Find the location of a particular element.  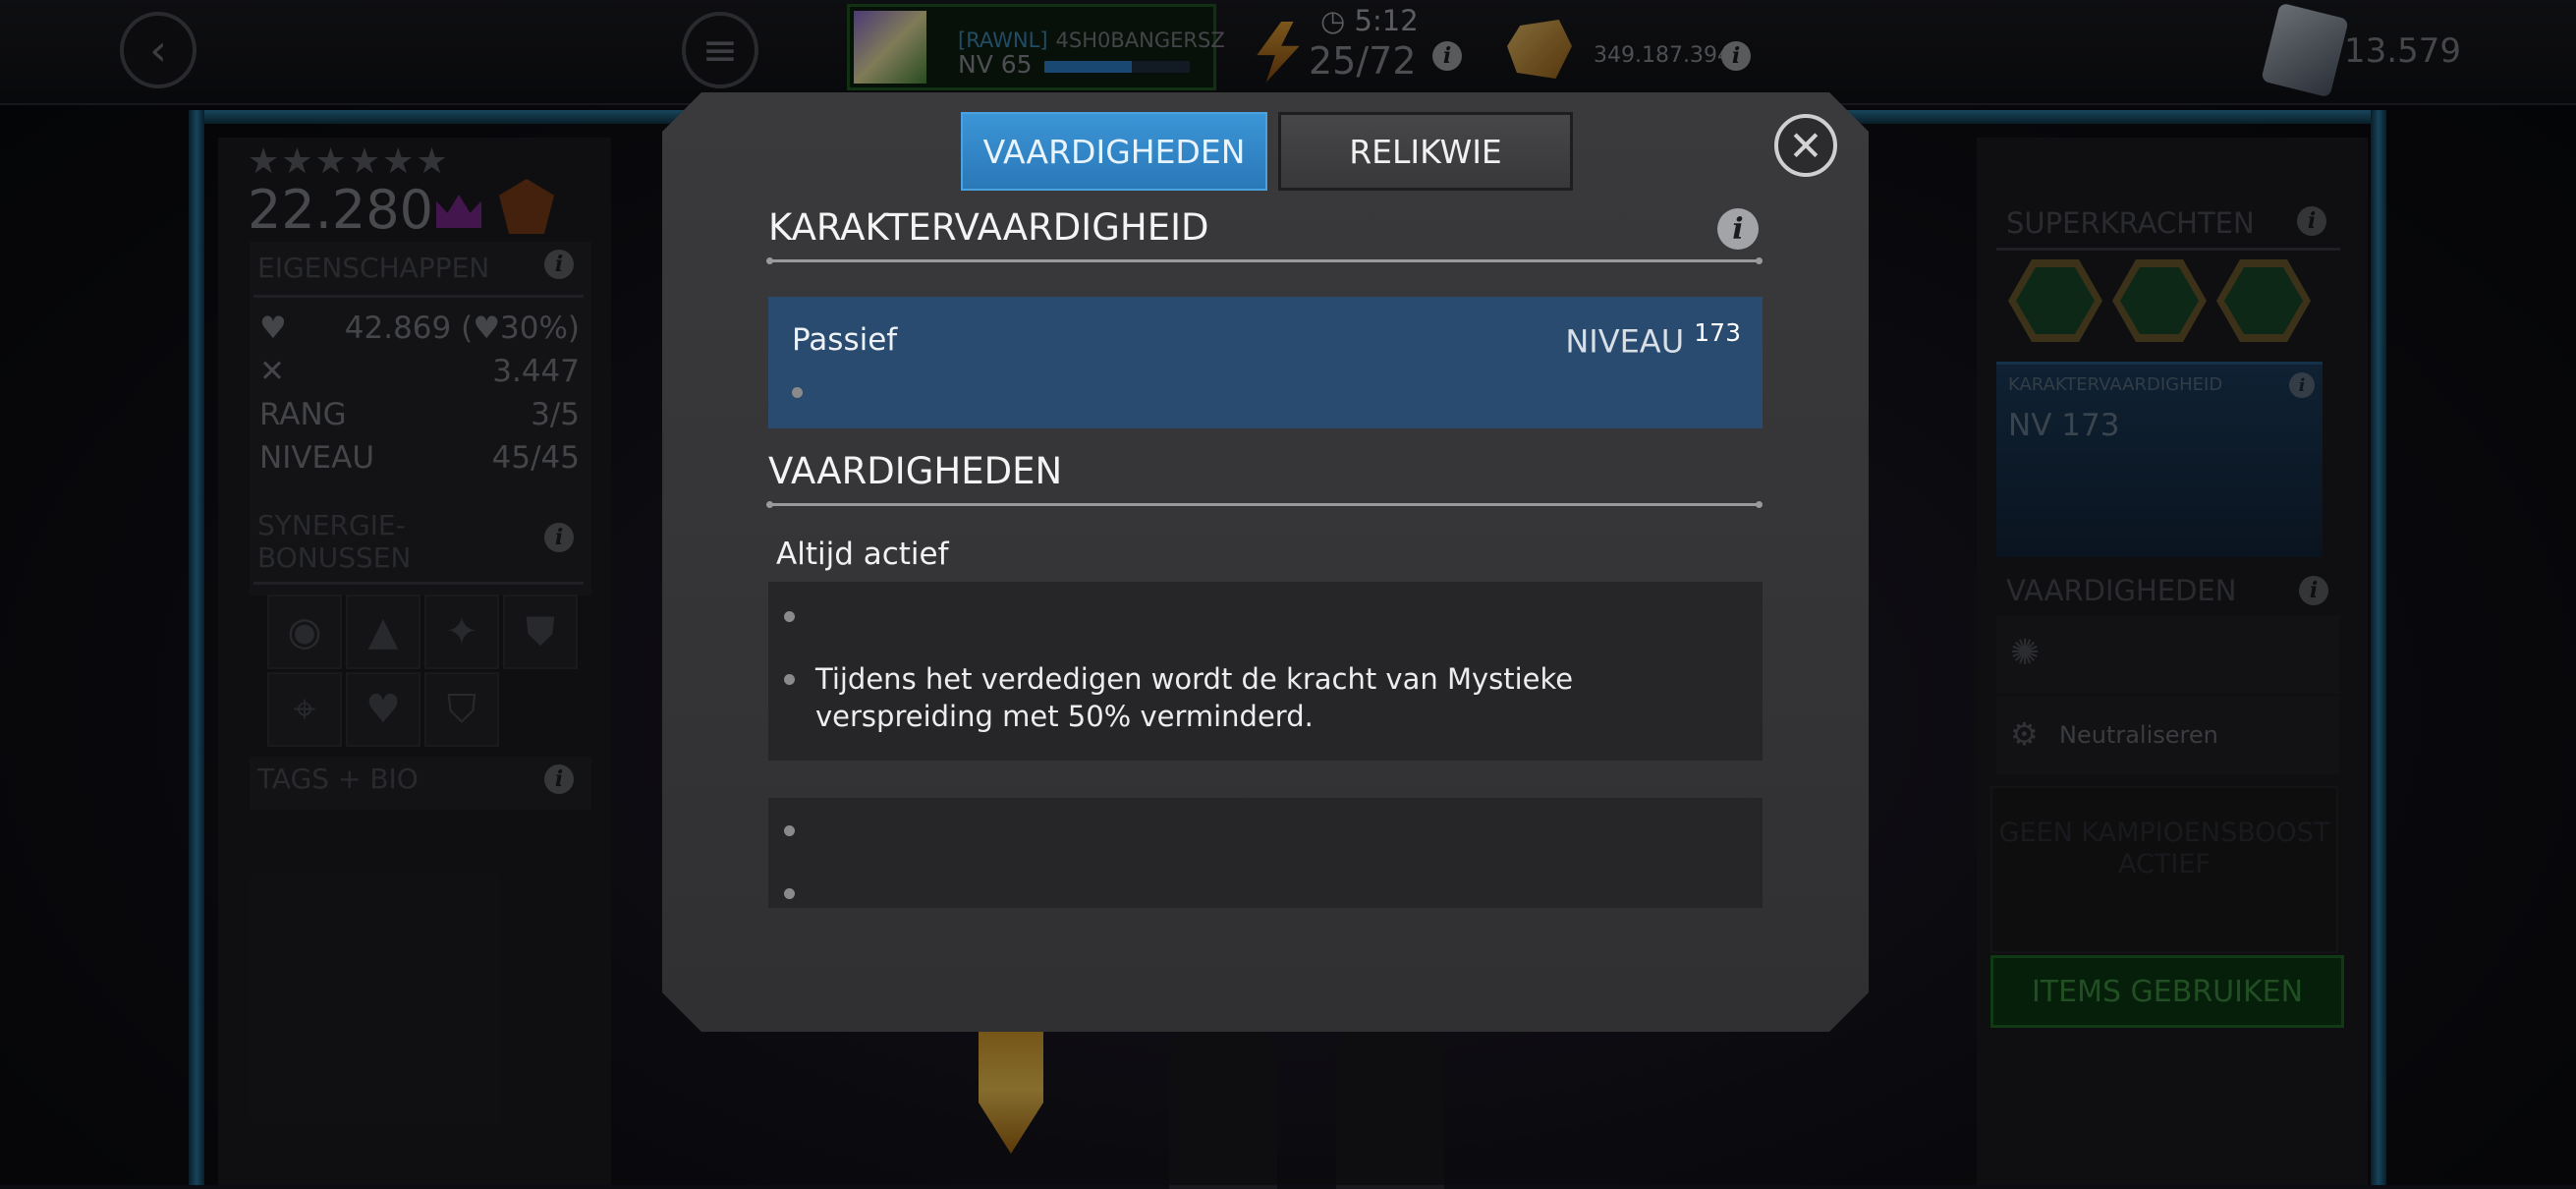

passive-level-label: NIVEAU is located at coordinates (1625, 341).